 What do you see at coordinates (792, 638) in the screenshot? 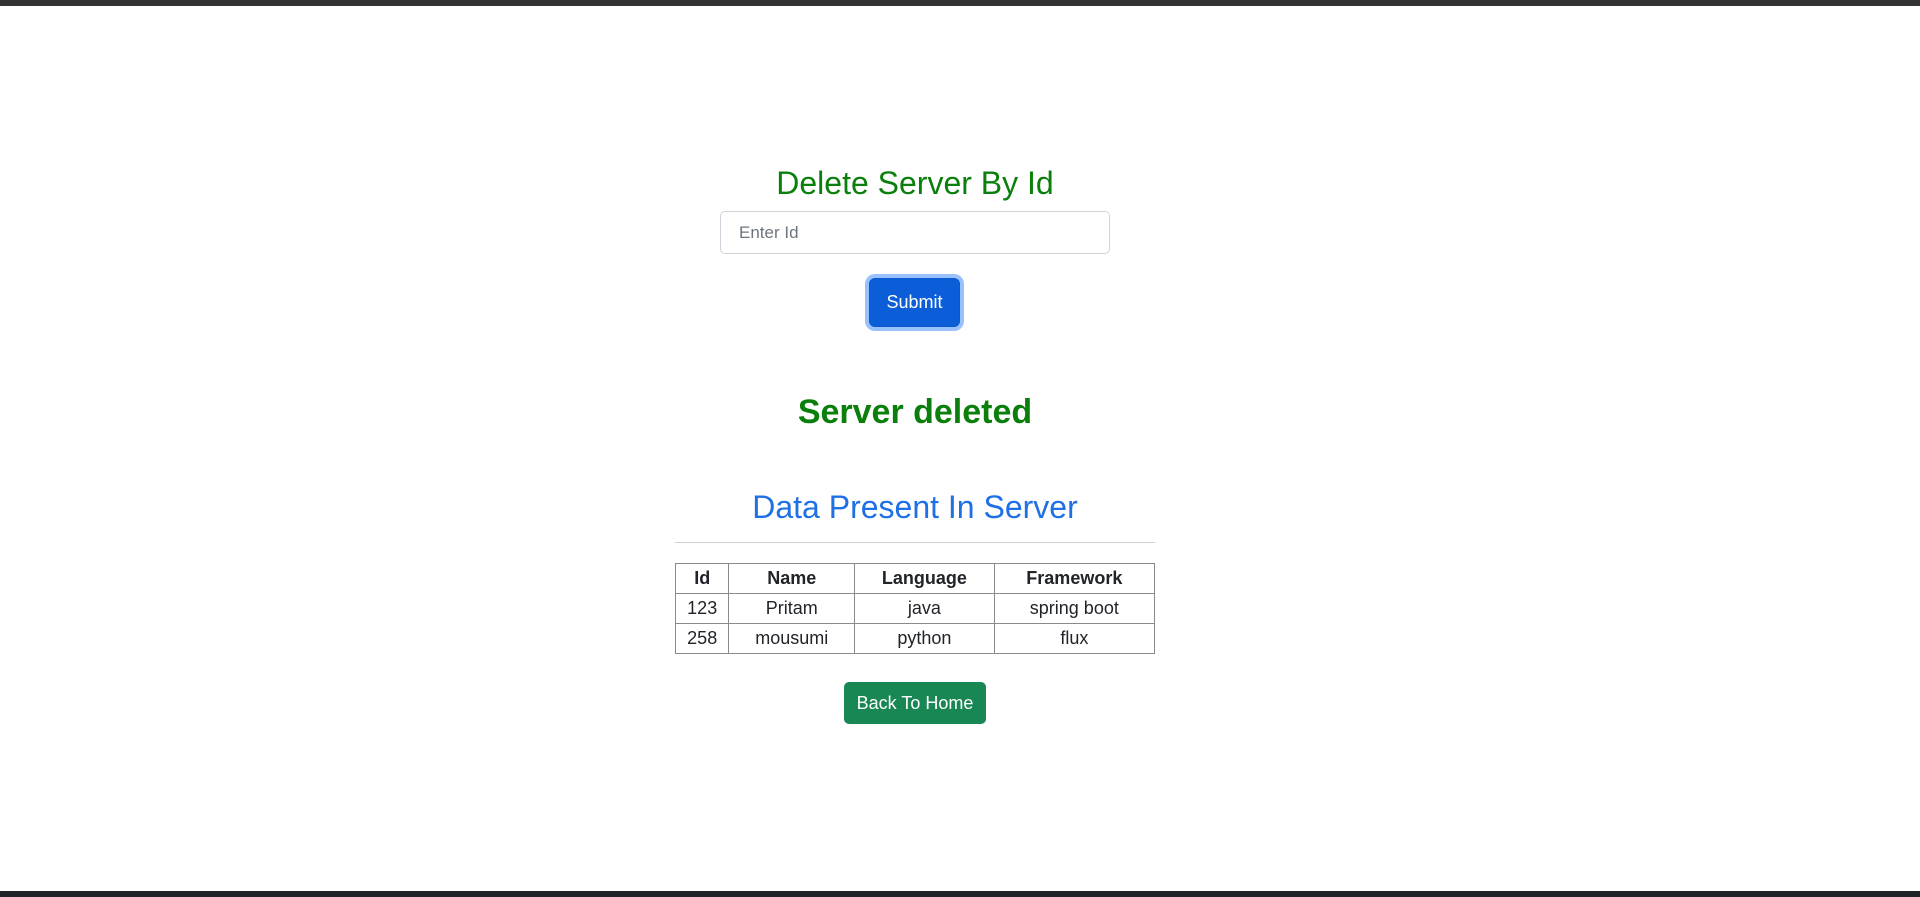
I see `cell-name: mousumi` at bounding box center [792, 638].